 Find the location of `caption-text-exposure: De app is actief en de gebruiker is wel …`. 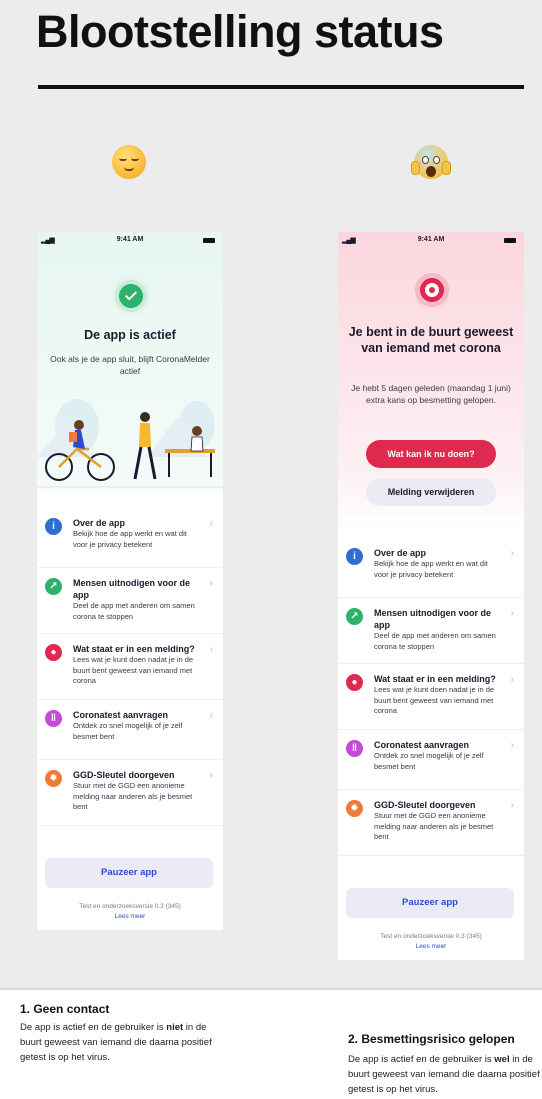

caption-text-exposure: De app is actief en de gebruiker is wel … is located at coordinates (445, 1074).